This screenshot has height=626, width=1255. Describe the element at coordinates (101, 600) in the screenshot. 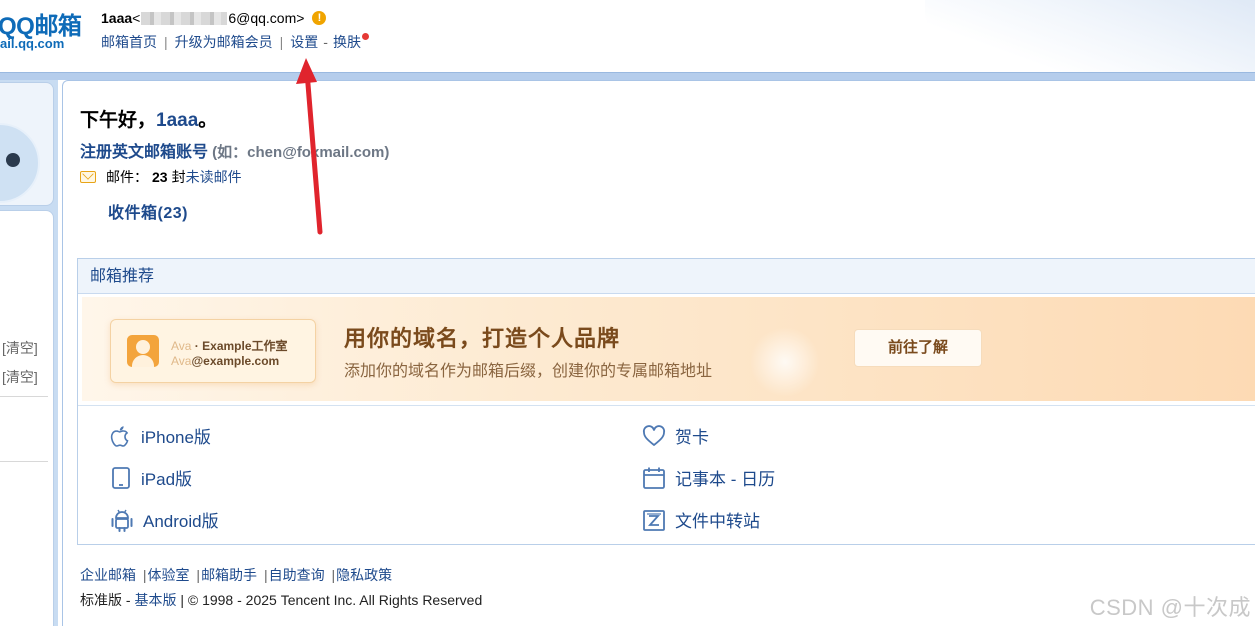

I see `standard-version-label: 标准版` at that location.